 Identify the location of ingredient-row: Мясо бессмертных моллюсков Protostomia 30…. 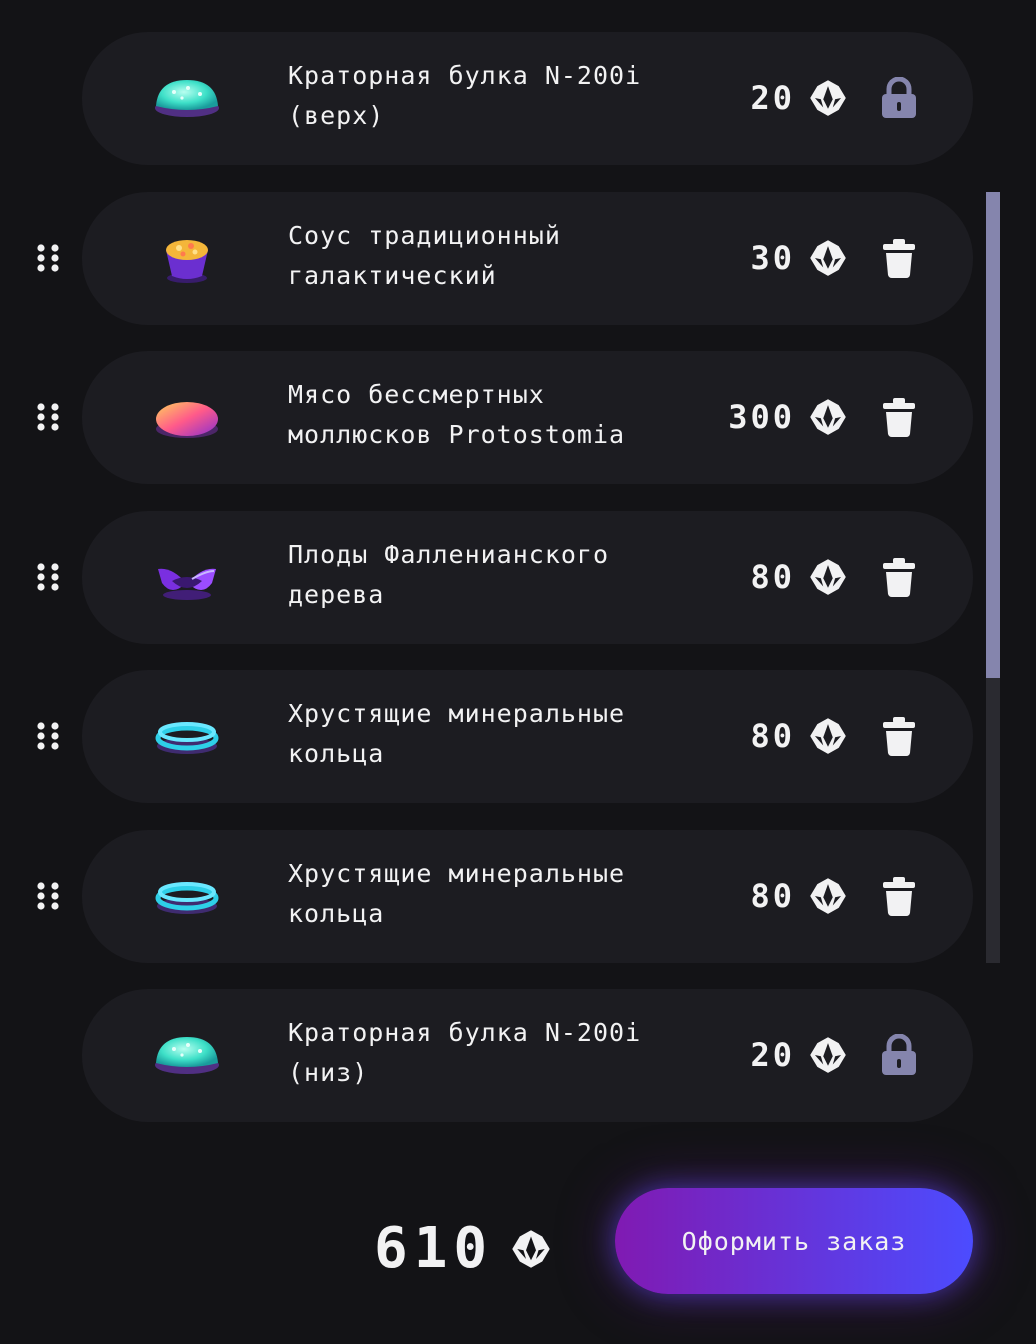
(518, 417).